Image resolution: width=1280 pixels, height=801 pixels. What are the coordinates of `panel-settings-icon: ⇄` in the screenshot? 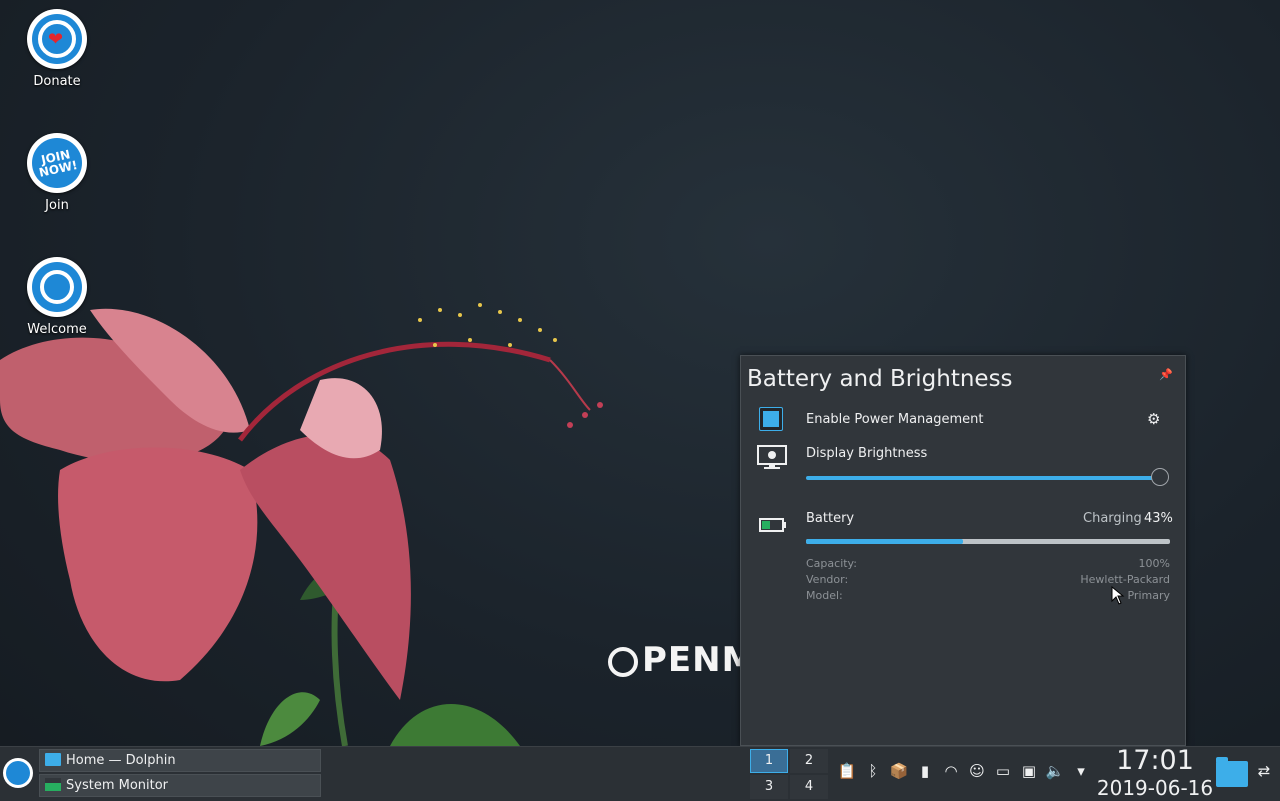 It's located at (1264, 771).